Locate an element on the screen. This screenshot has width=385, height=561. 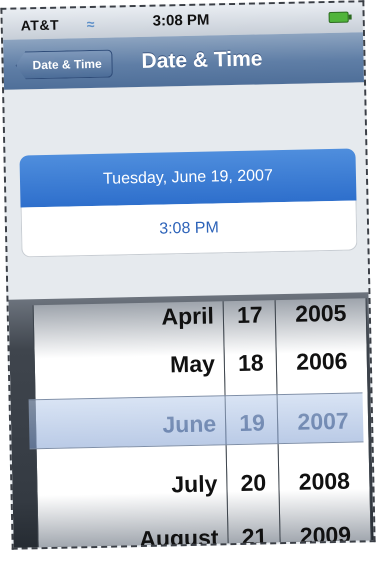
day-option: 17 is located at coordinates (249, 319).